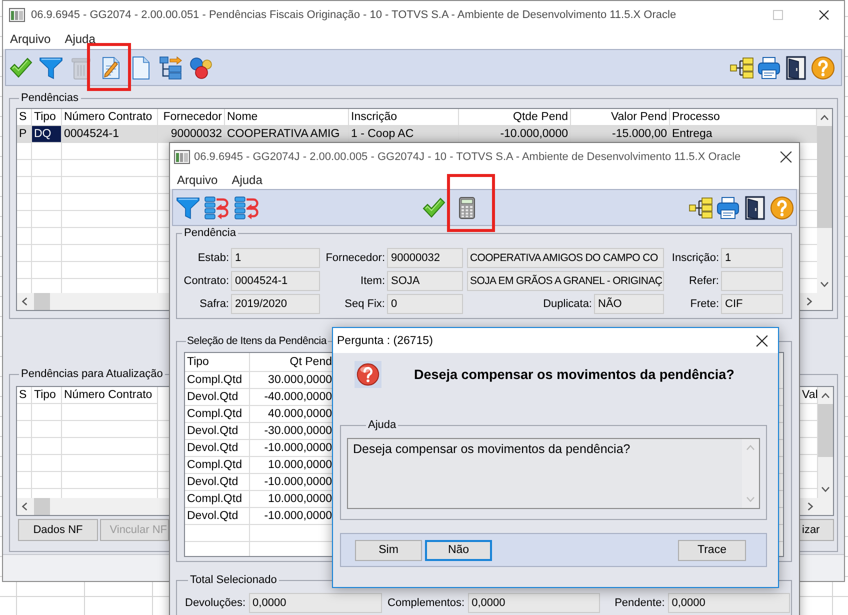  Describe the element at coordinates (275, 281) in the screenshot. I see `input-field: 0004524-1` at that location.